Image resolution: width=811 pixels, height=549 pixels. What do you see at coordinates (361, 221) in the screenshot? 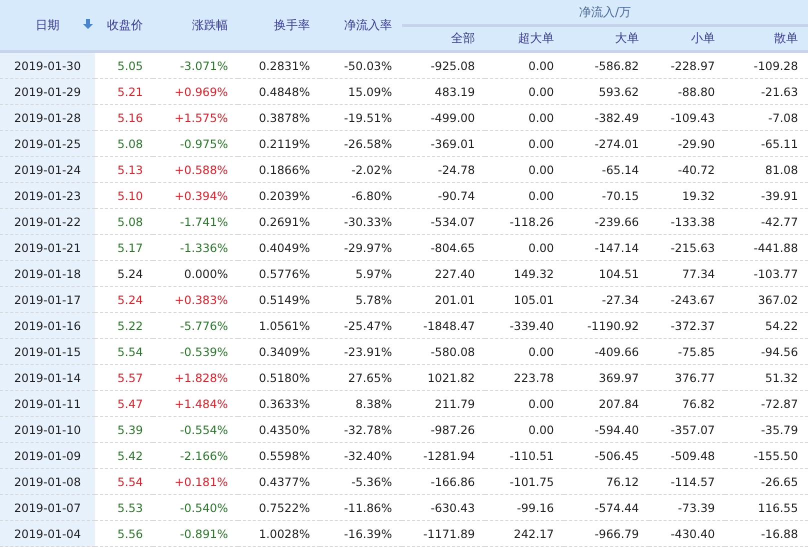
I see `table-cell: -30.33%` at bounding box center [361, 221].